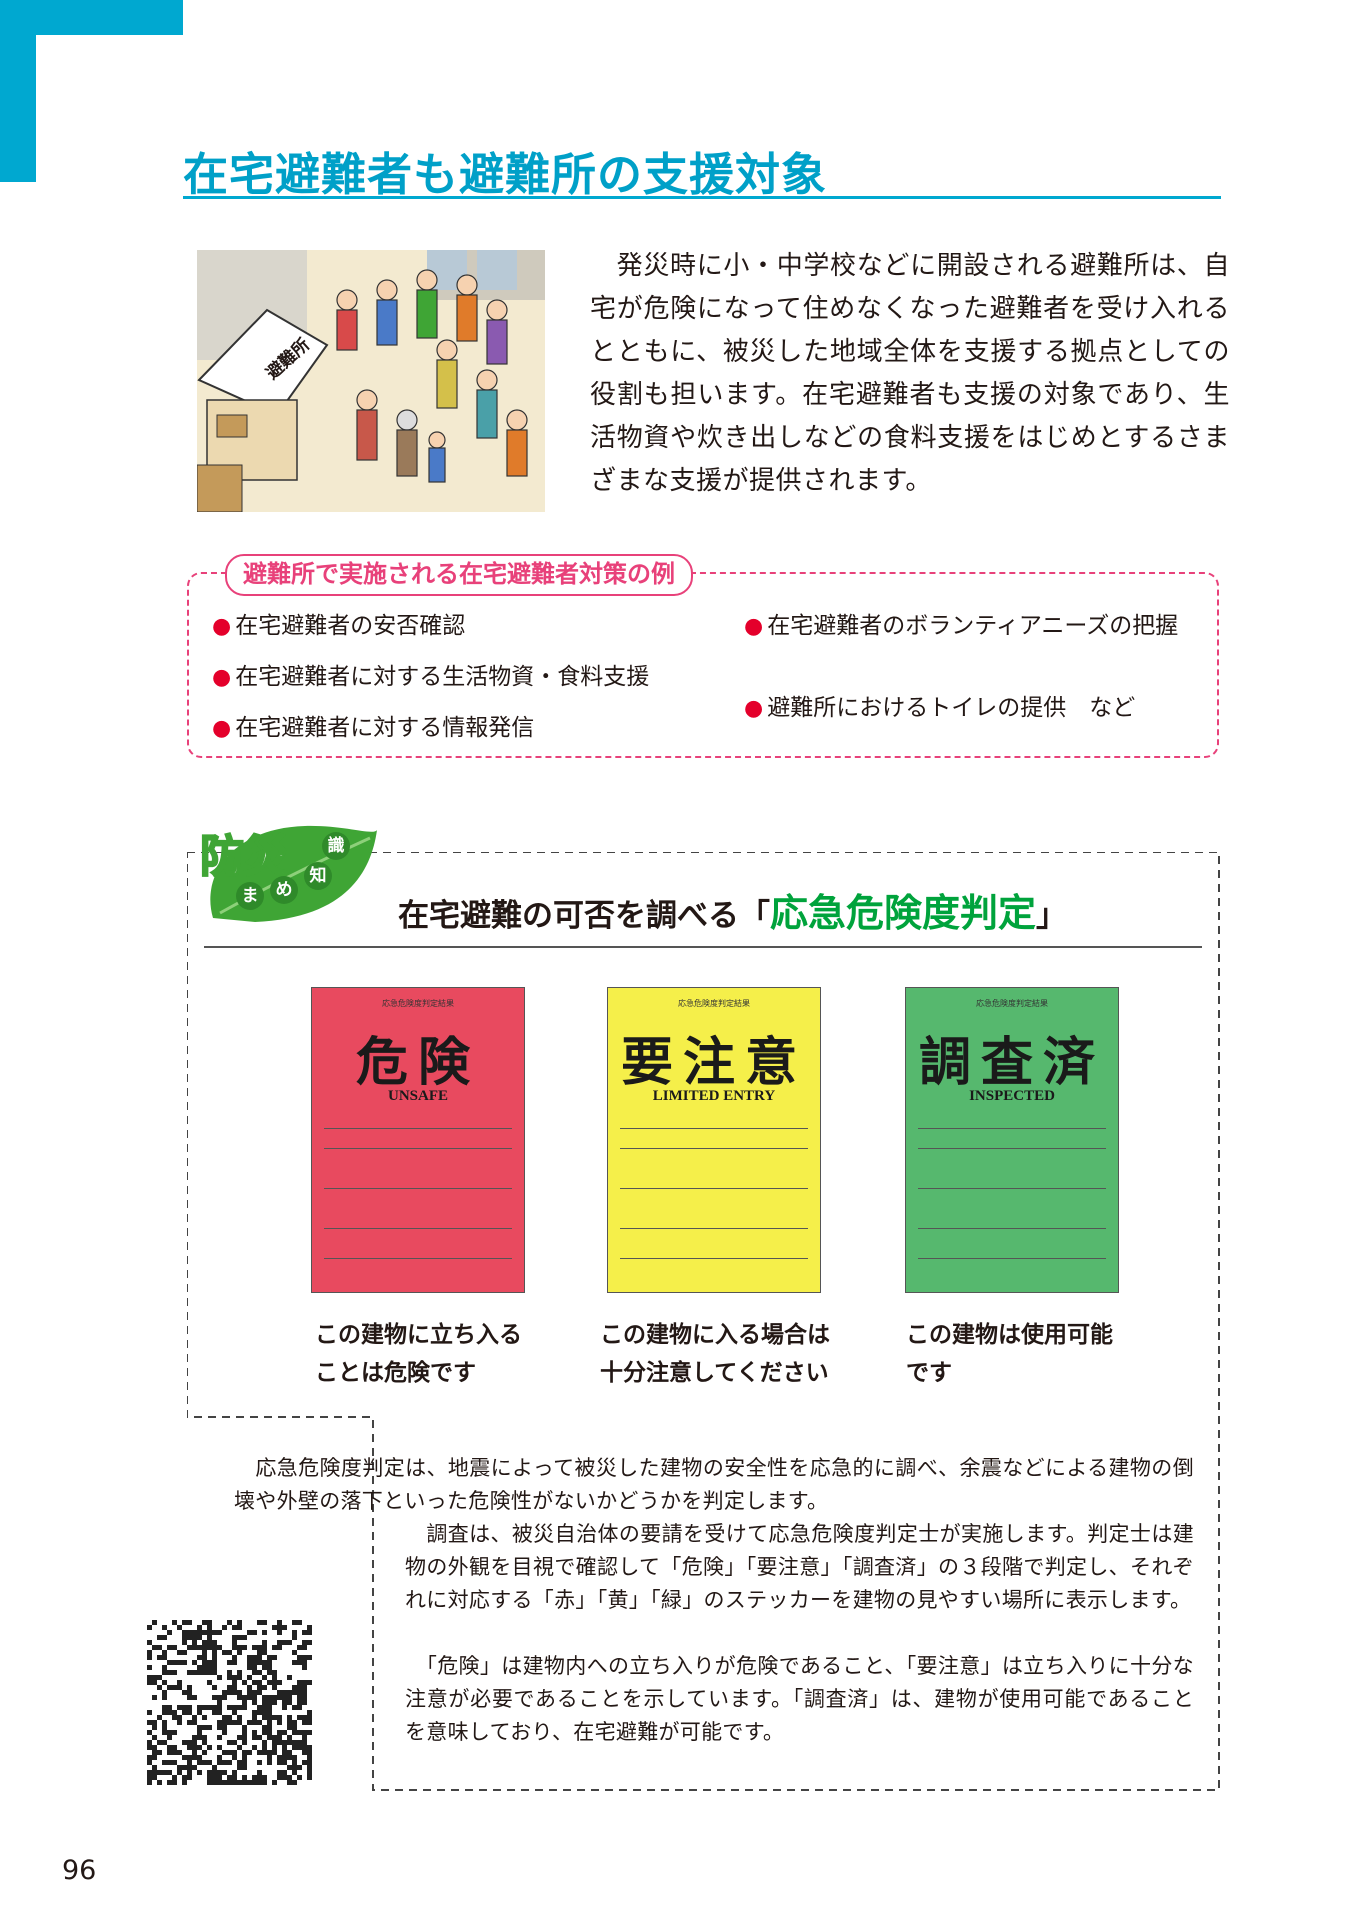 This screenshot has height=1920, width=1353. What do you see at coordinates (373, 728) in the screenshot?
I see `measure-item: ● 在宅避難者に対する情報発信` at bounding box center [373, 728].